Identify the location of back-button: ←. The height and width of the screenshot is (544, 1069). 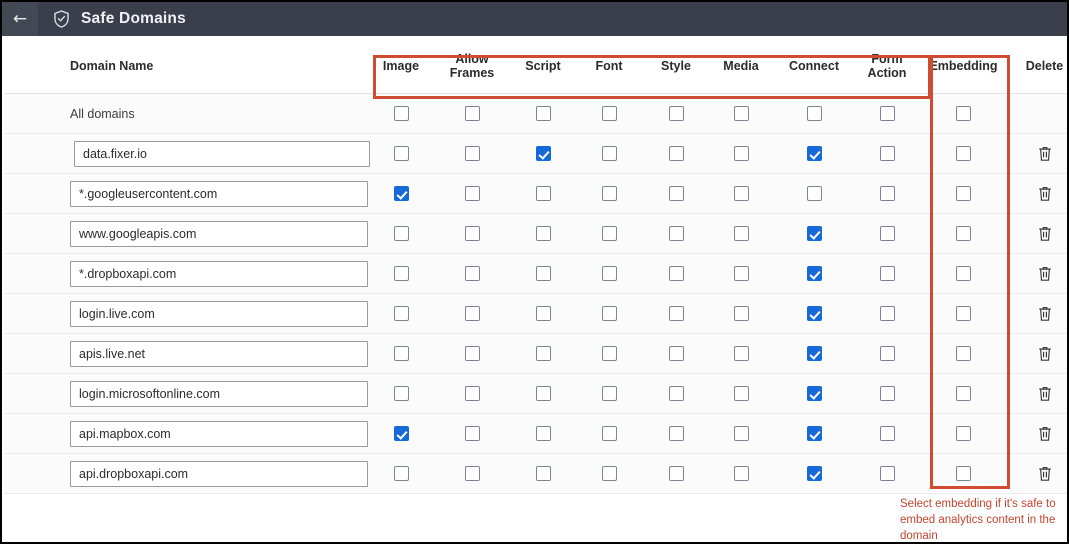
(20, 19).